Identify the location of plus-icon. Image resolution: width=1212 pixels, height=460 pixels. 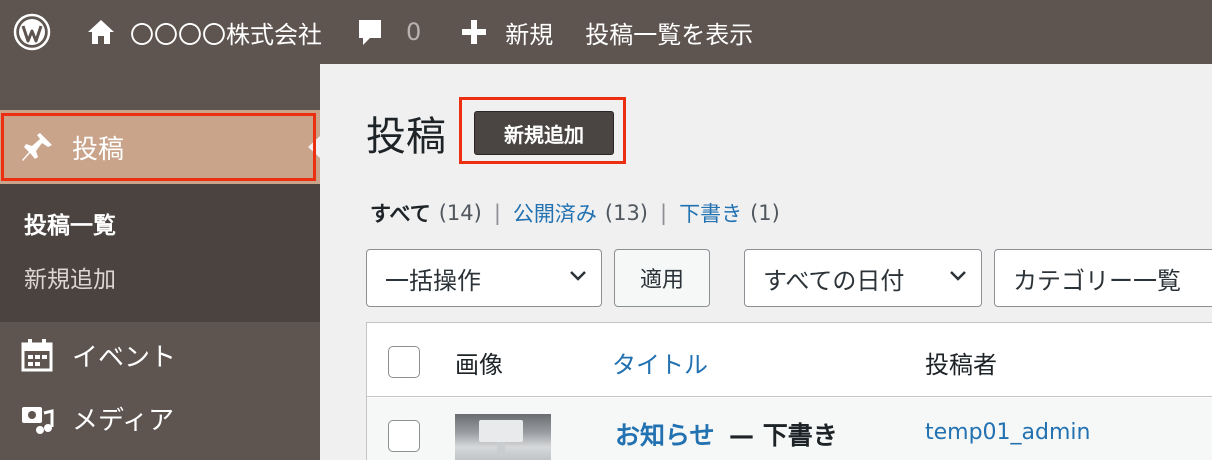
(474, 32).